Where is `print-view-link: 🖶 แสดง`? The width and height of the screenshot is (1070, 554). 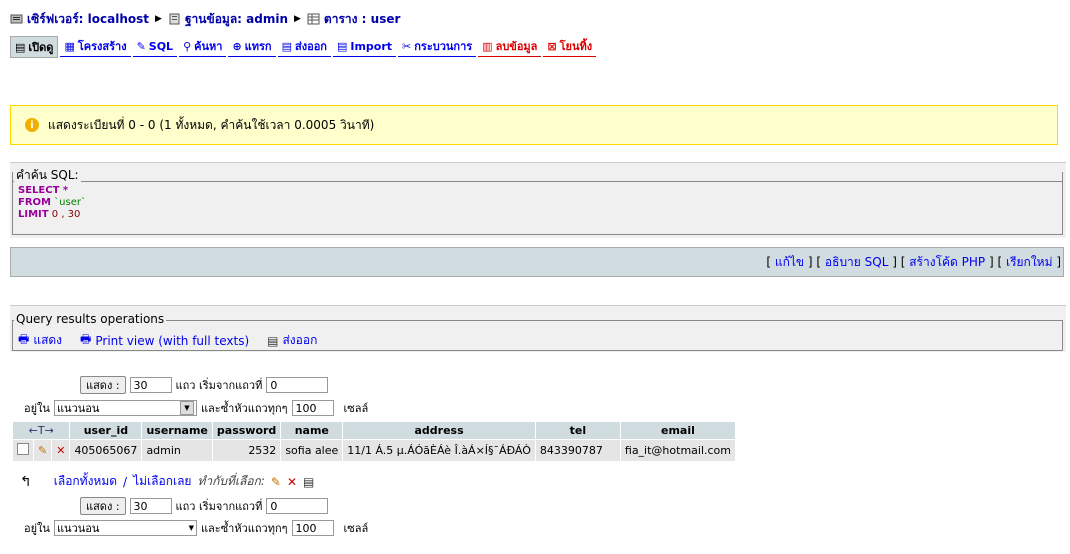 print-view-link: 🖶 แสดง is located at coordinates (40, 340).